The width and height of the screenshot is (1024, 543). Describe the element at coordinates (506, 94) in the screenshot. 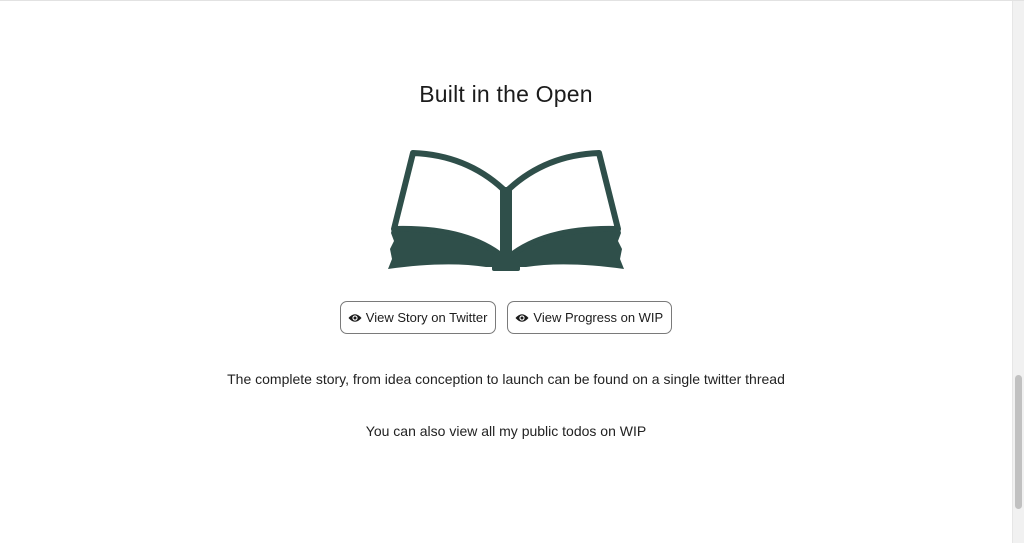

I see `section-title: Built in the Open` at that location.